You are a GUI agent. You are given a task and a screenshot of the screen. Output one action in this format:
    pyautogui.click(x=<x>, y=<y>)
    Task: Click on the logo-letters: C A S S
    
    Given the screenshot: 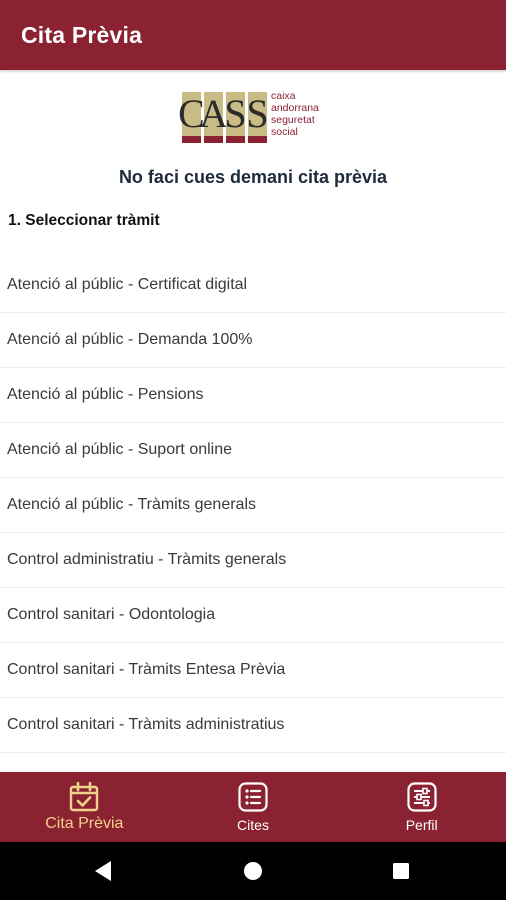 What is the action you would take?
    pyautogui.click(x=223, y=117)
    